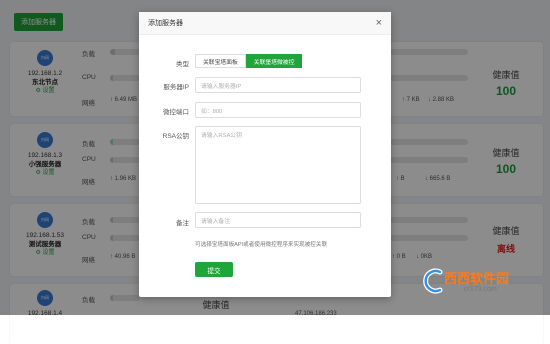 The height and width of the screenshot is (344, 550). I want to click on port-input: 如：800, so click(278, 110).